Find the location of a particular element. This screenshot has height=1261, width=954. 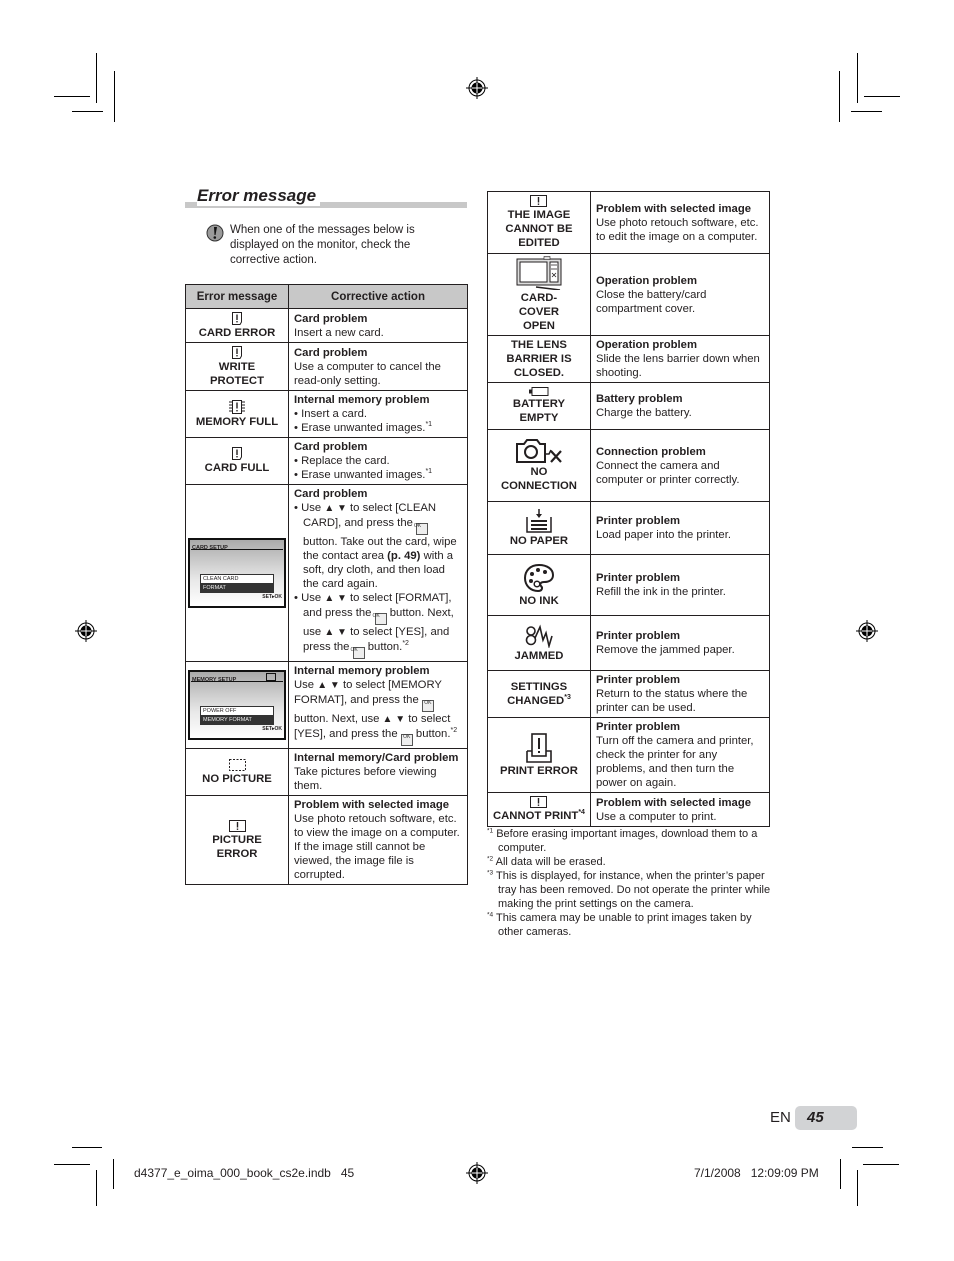

card-setup-screen: CARD SETUP CLEAN CARD FORMAT SET▸OK is located at coordinates (237, 573).